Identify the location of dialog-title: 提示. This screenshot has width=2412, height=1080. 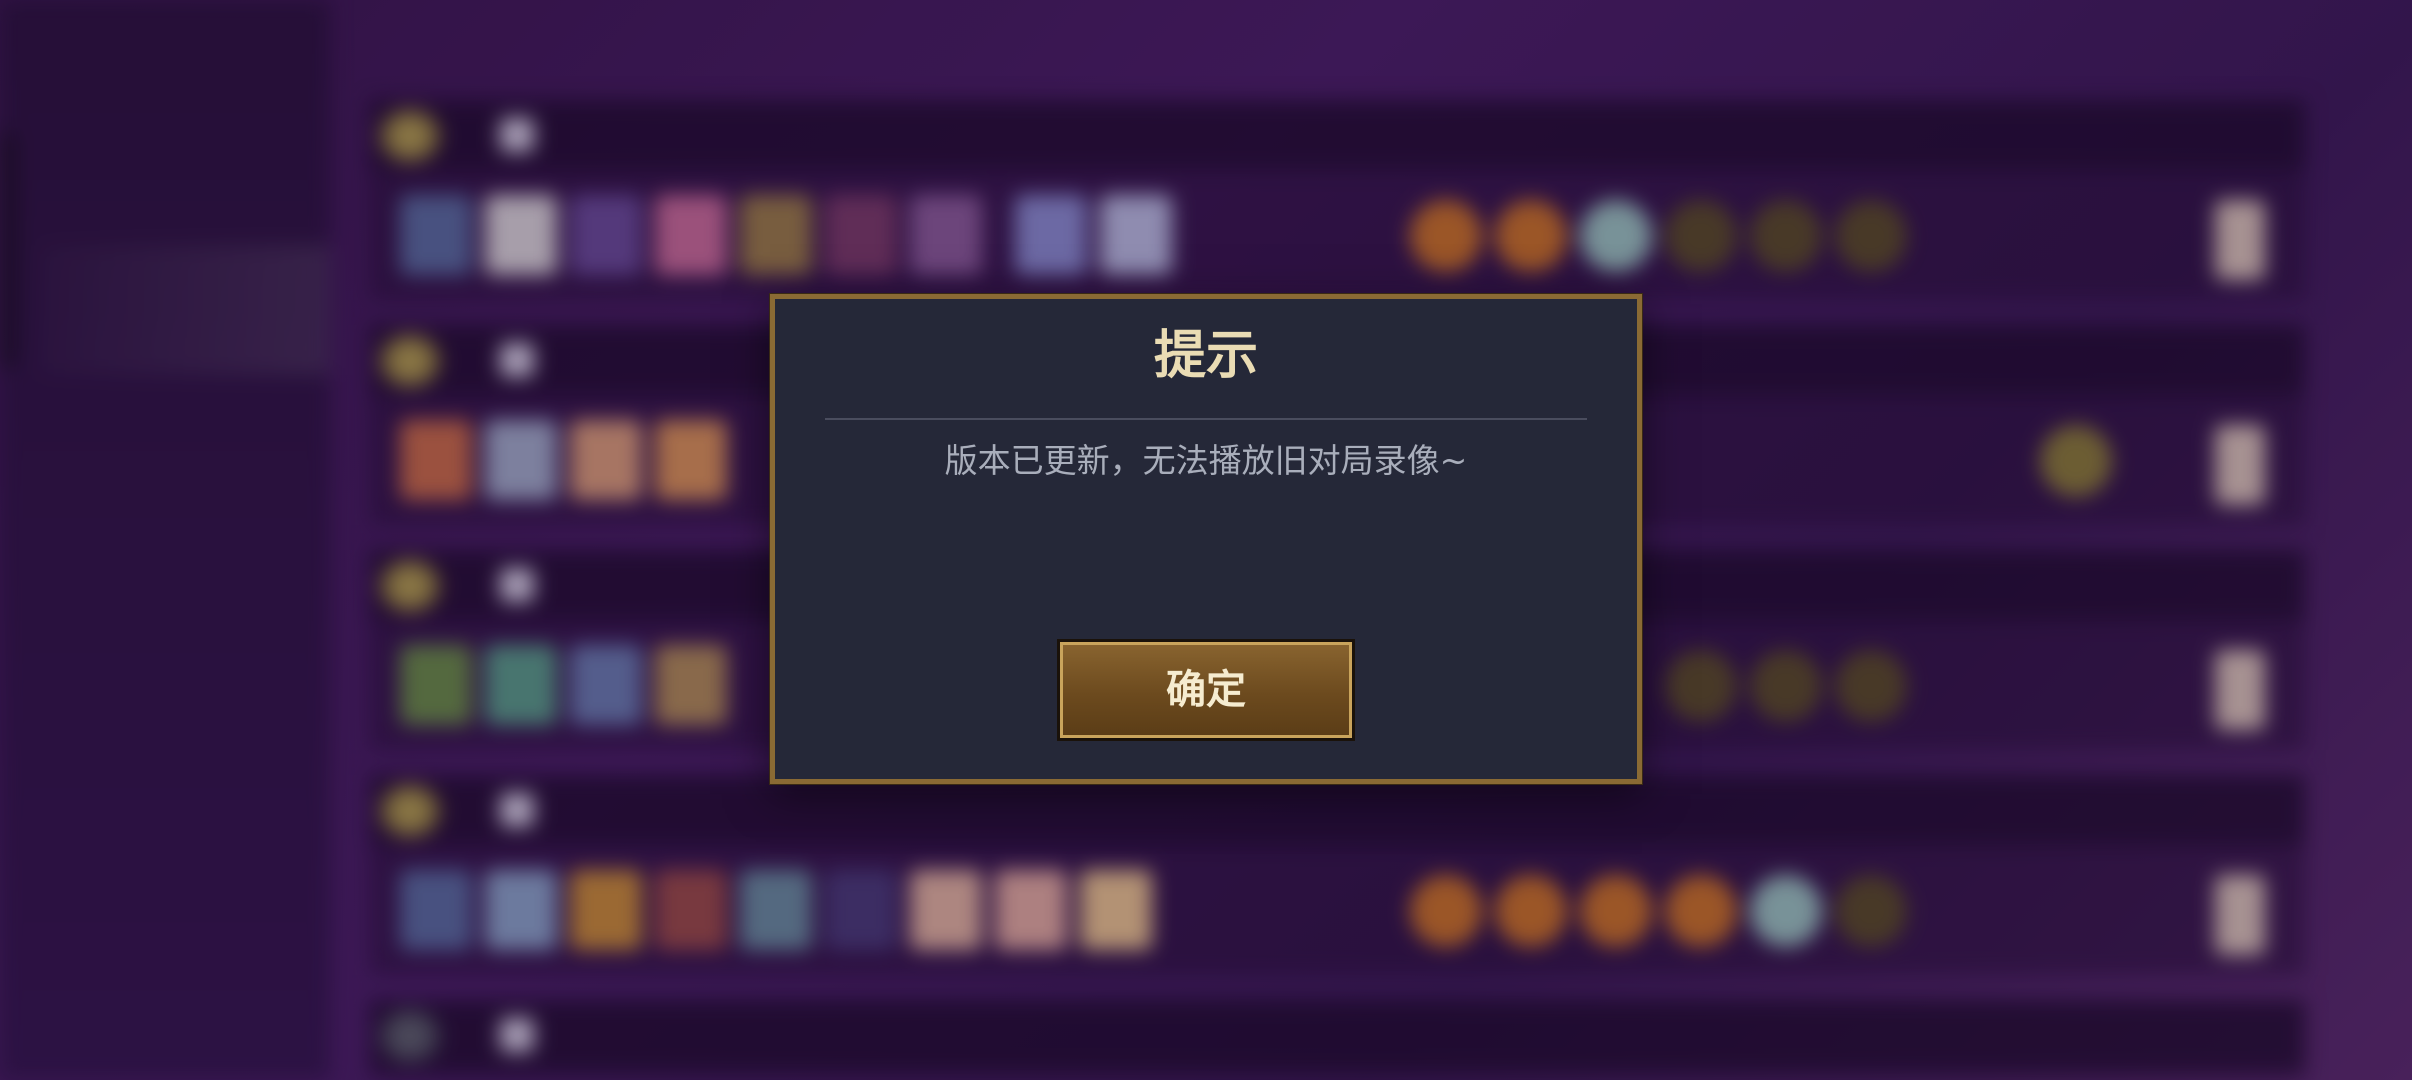
(1205, 356).